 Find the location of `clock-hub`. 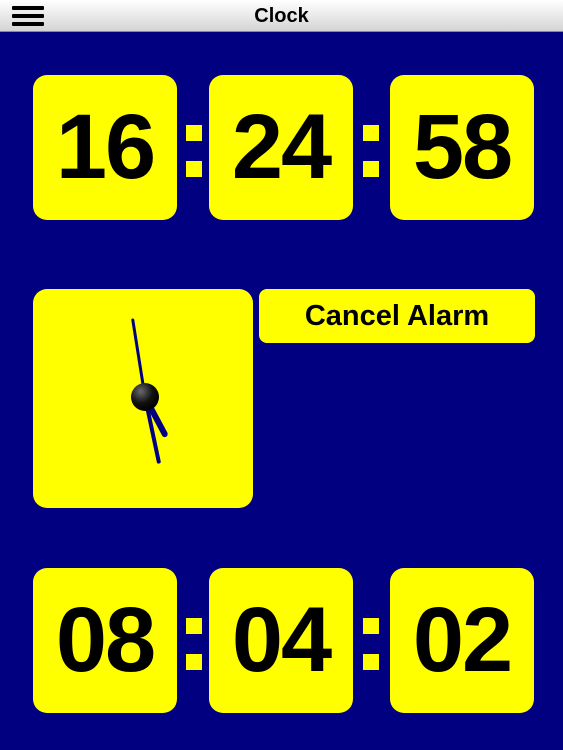

clock-hub is located at coordinates (145, 397).